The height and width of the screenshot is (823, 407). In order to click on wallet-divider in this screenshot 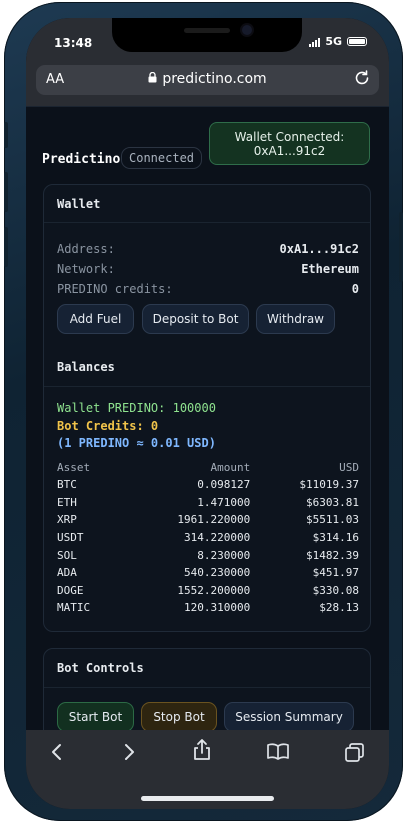, I will do `click(207, 222)`.